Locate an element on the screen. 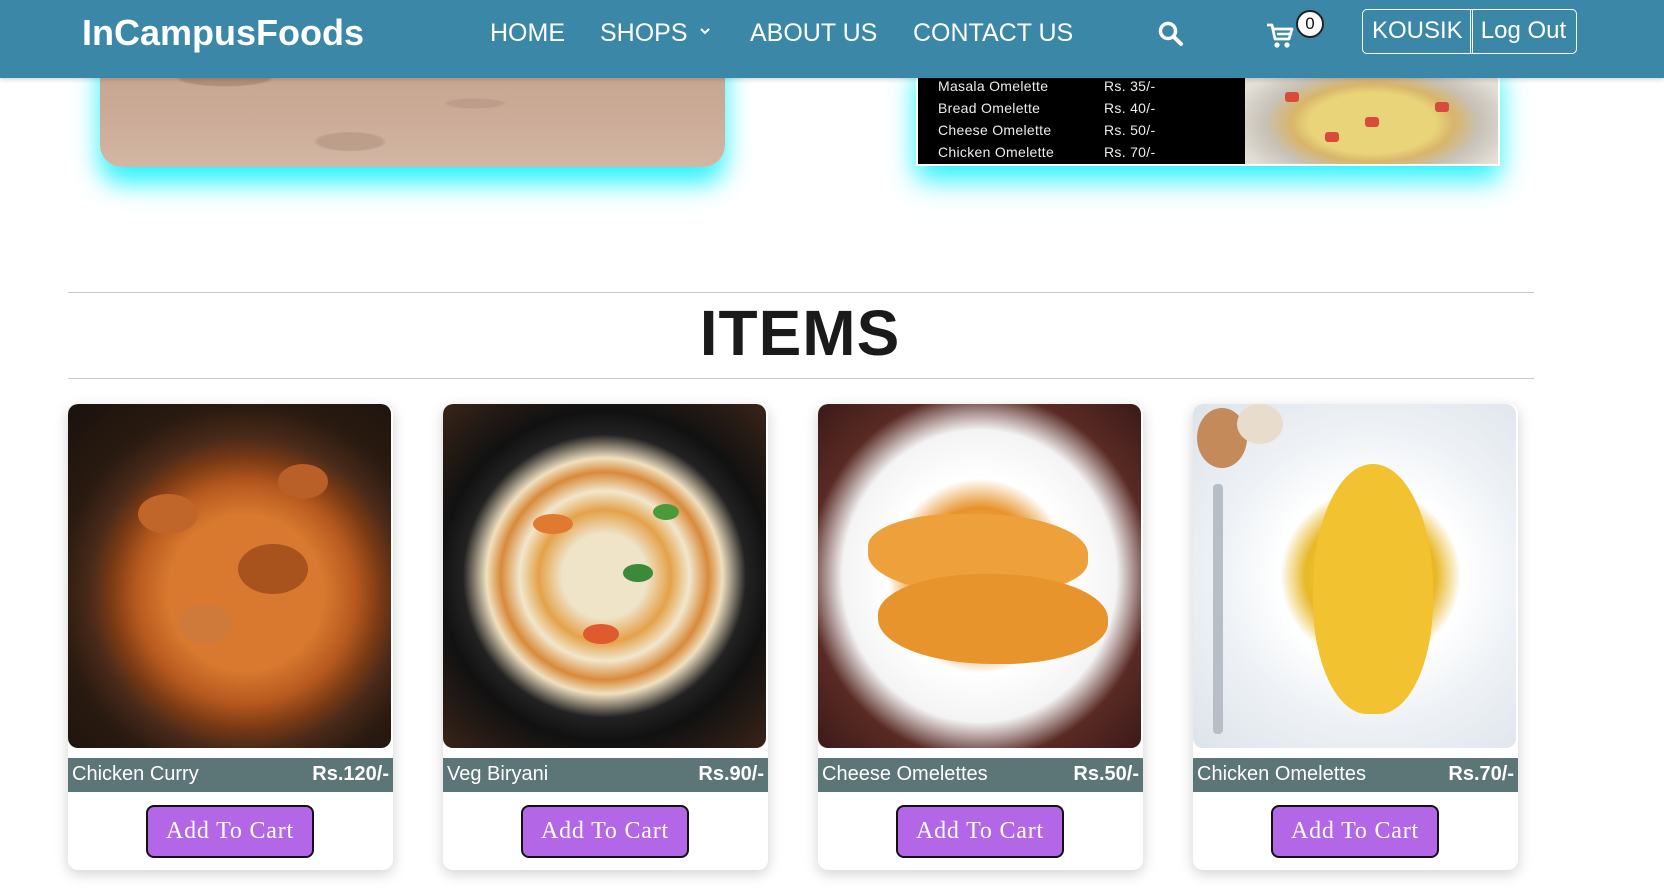 The width and height of the screenshot is (1664, 896). product-card: Cheese Omelettes Rs.50/- Add To Cart is located at coordinates (980, 637).